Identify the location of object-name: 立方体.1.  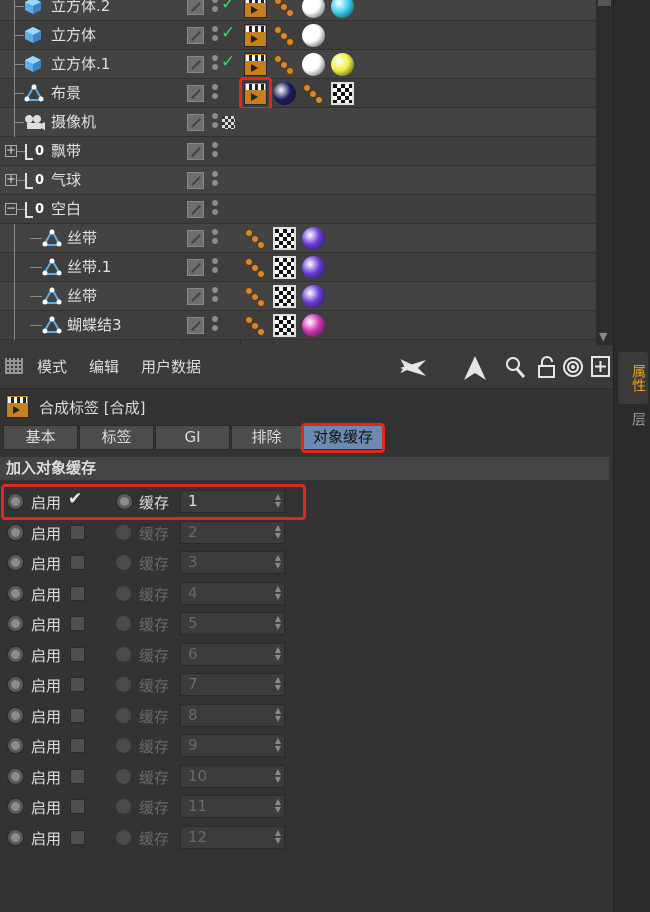
(80, 64).